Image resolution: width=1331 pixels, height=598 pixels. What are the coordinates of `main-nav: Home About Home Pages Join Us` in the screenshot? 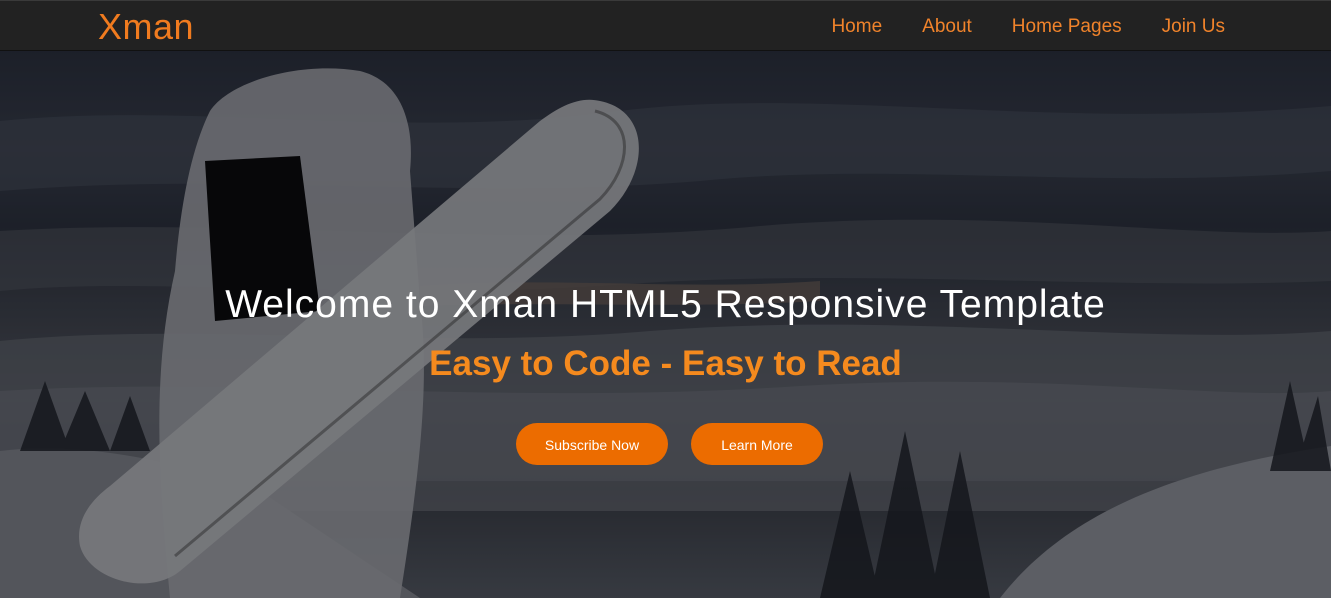 It's located at (1028, 26).